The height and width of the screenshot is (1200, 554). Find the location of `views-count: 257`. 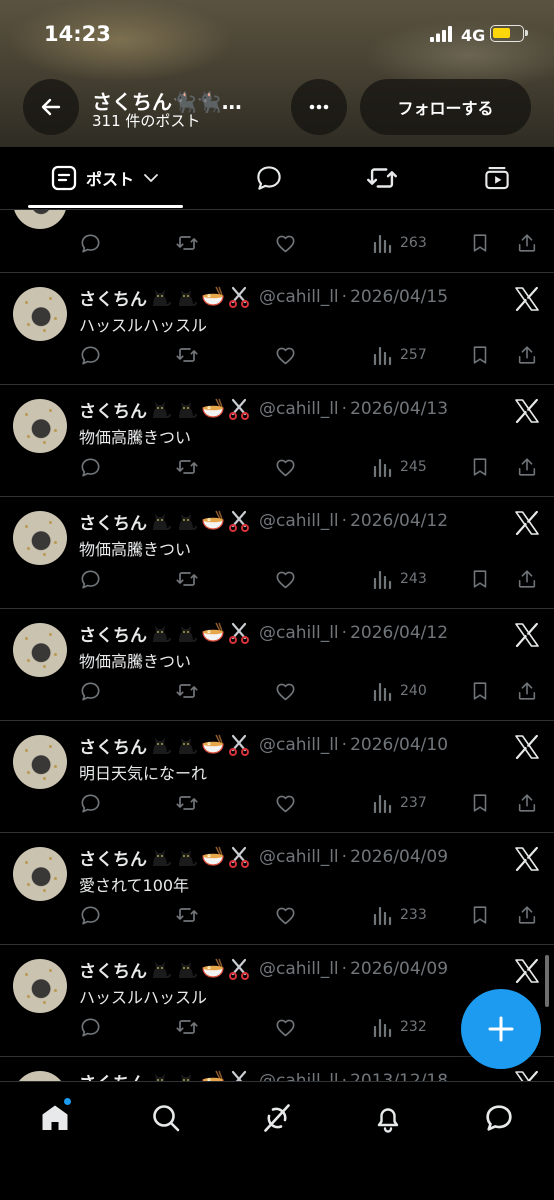

views-count: 257 is located at coordinates (413, 355).